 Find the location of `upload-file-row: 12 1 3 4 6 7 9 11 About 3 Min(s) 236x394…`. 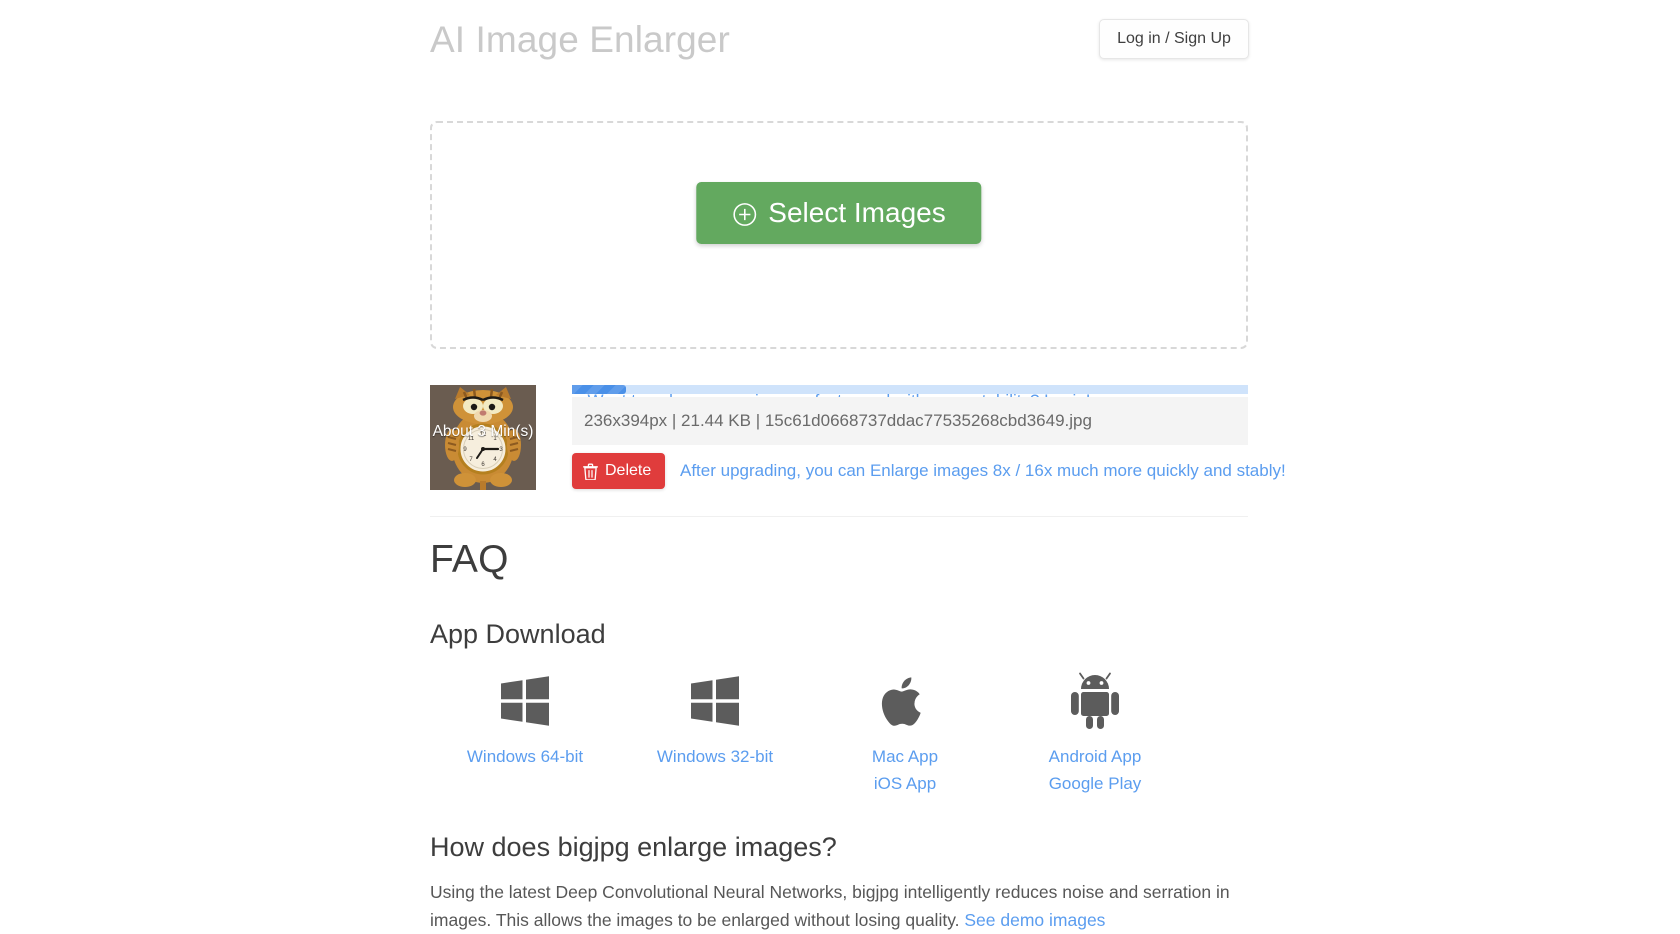

upload-file-row: 12 1 3 4 6 7 9 11 About 3 Min(s) 236x394… is located at coordinates (858, 437).